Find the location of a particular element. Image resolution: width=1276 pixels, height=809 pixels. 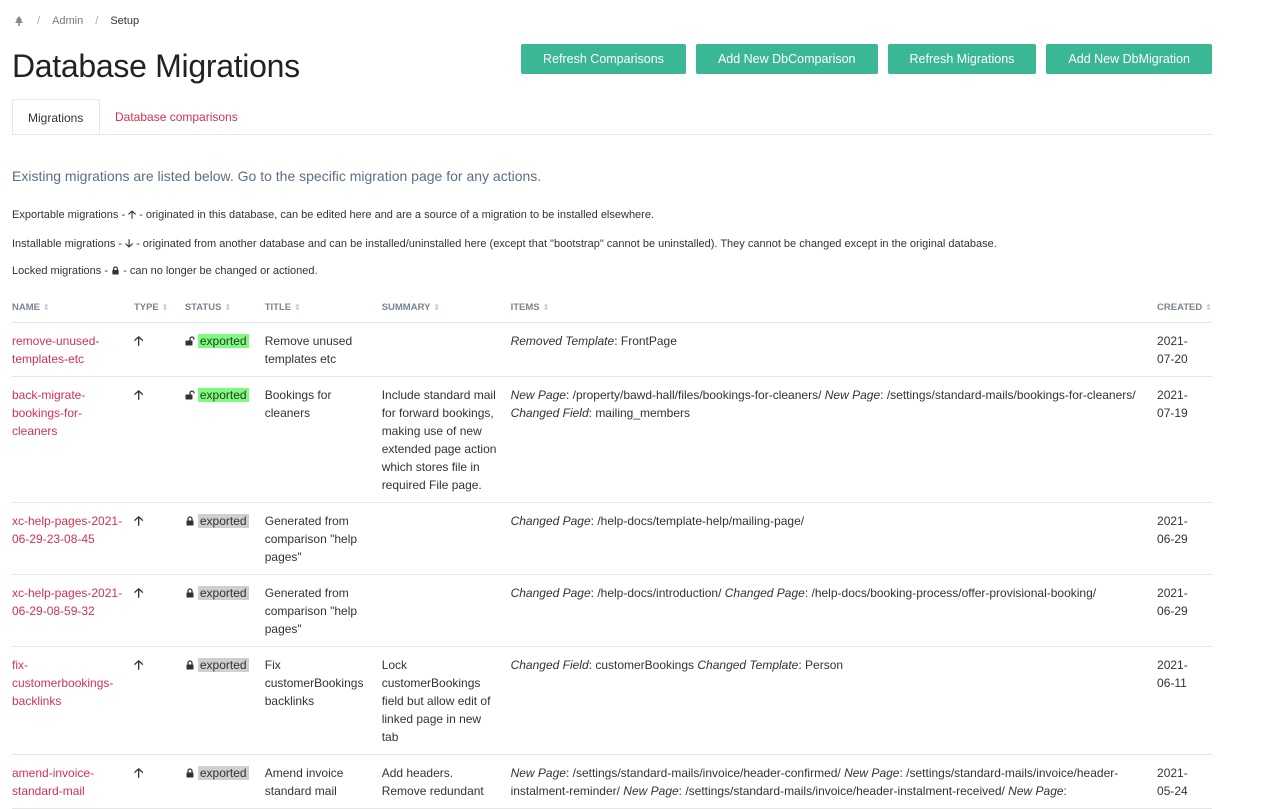

migration-summary: Add headers. Remove redundant is located at coordinates (446, 781).